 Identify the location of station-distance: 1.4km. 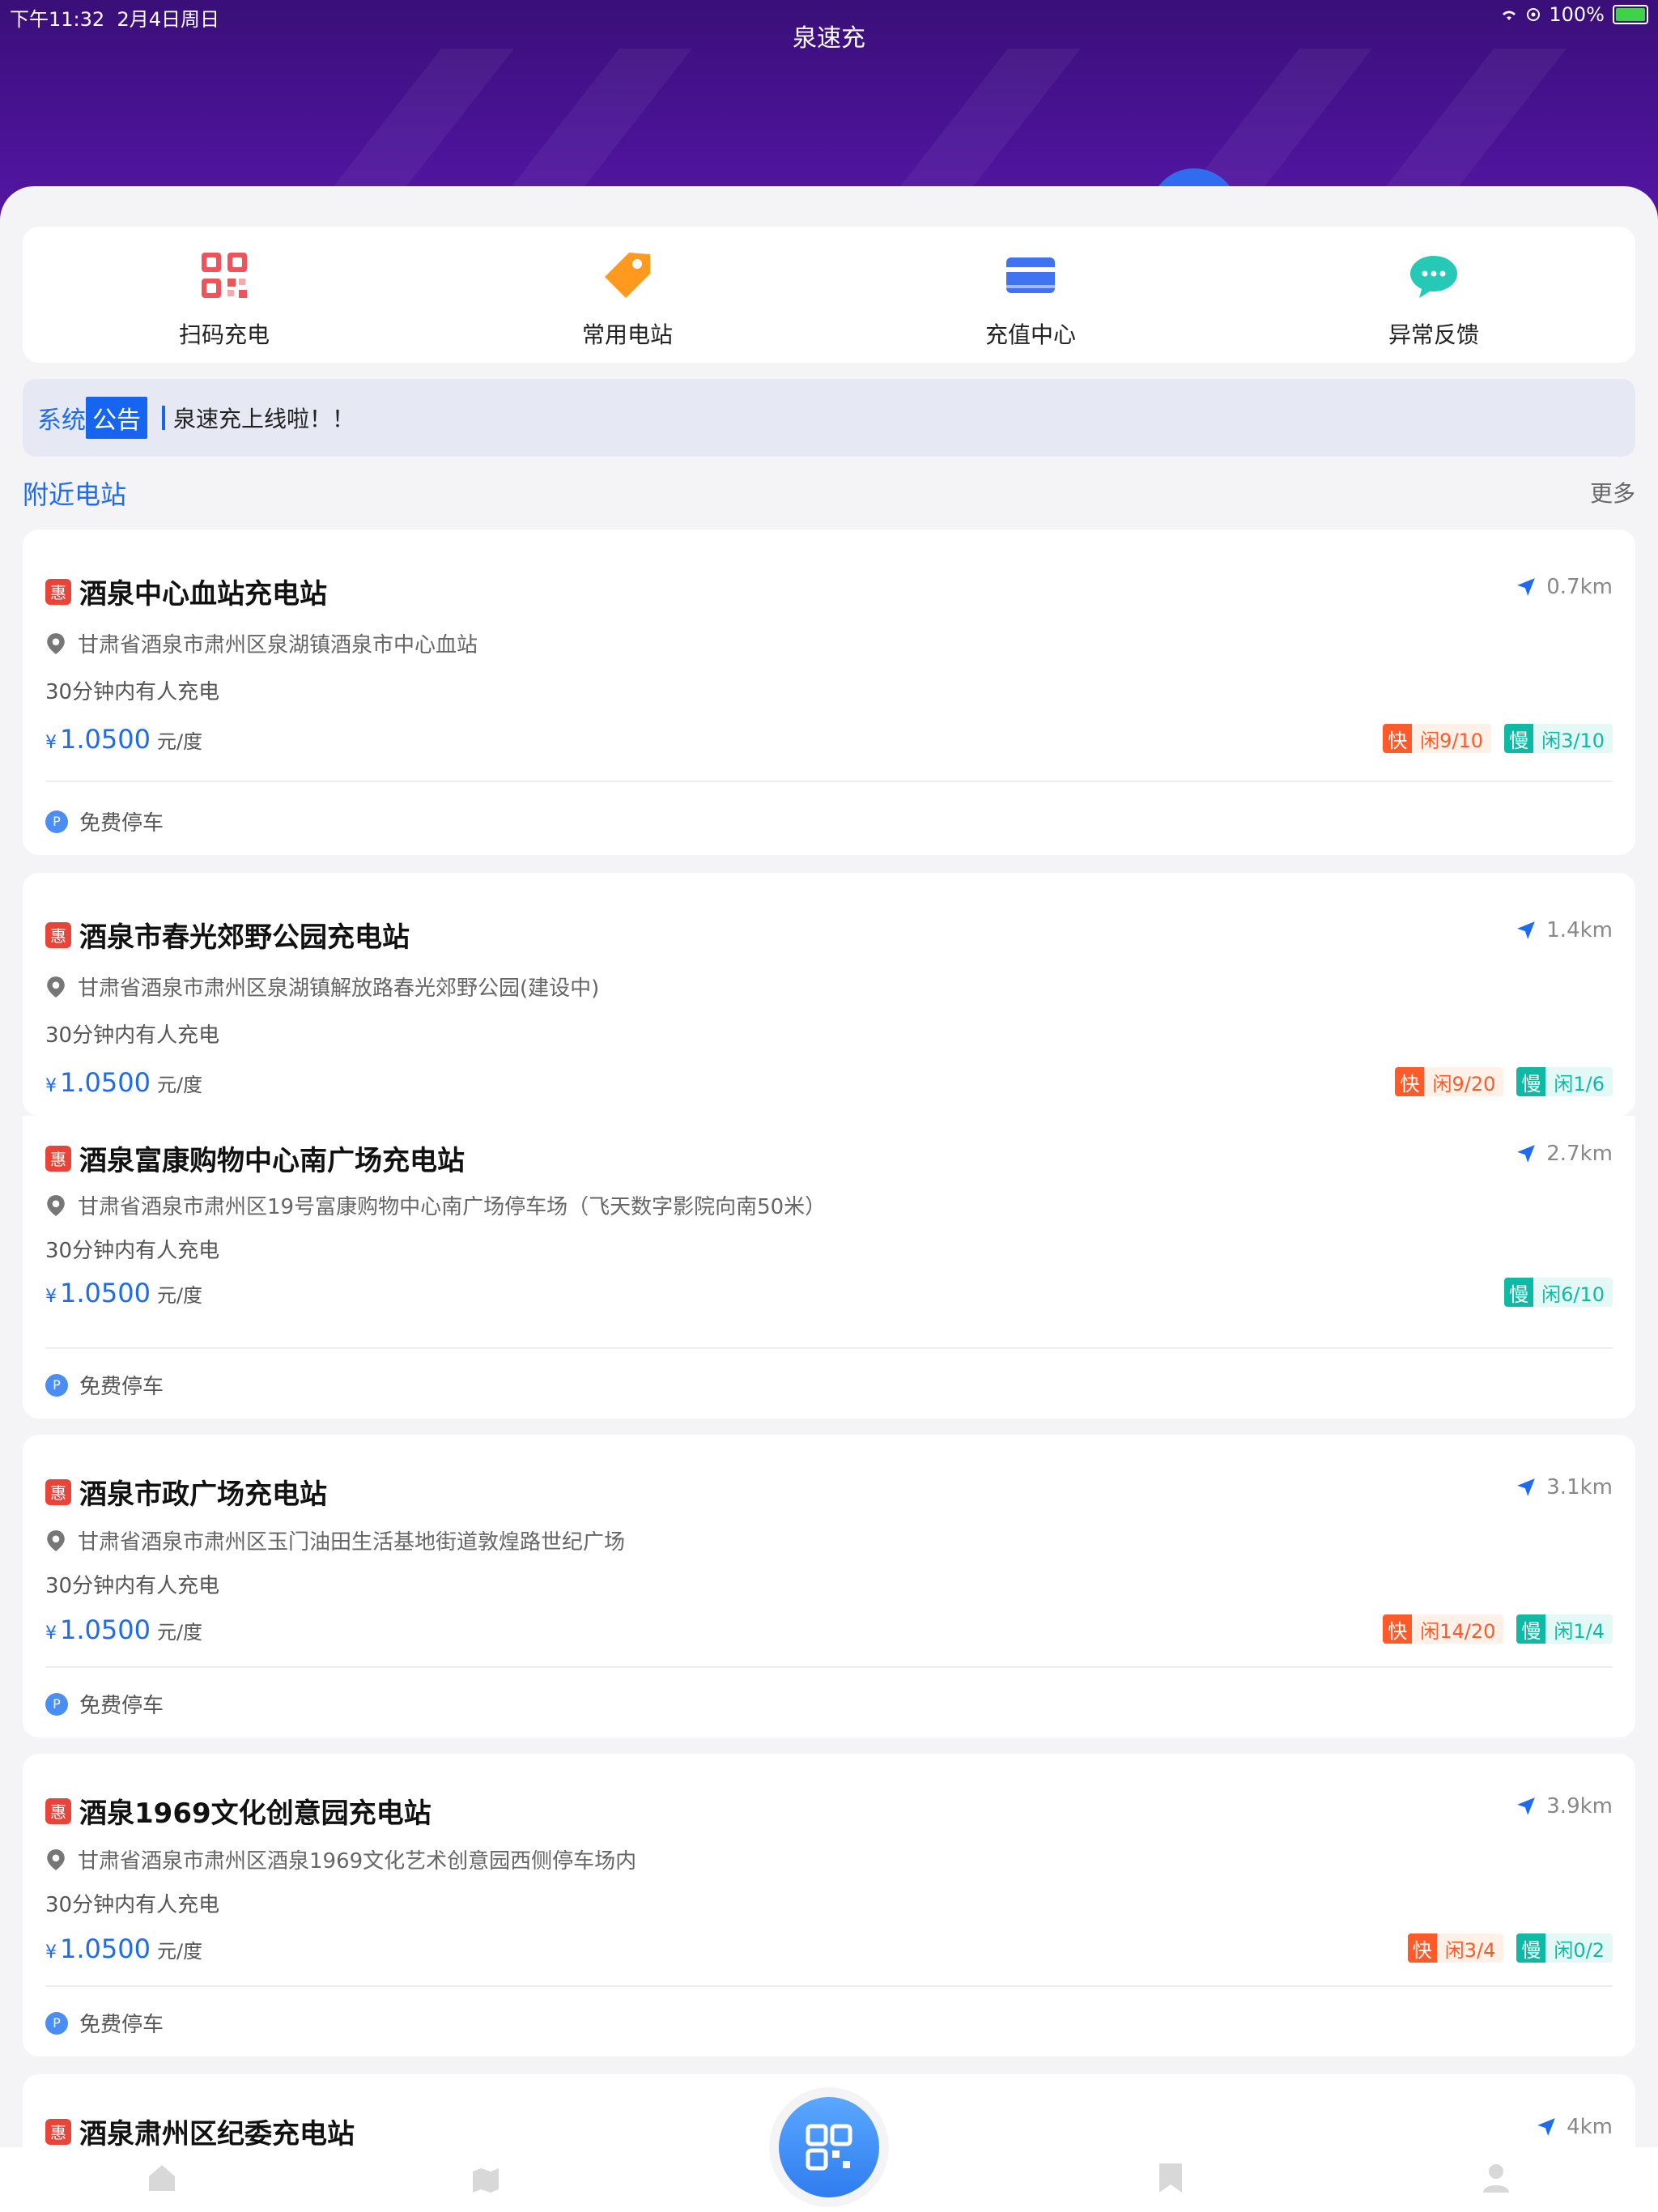
(1564, 930).